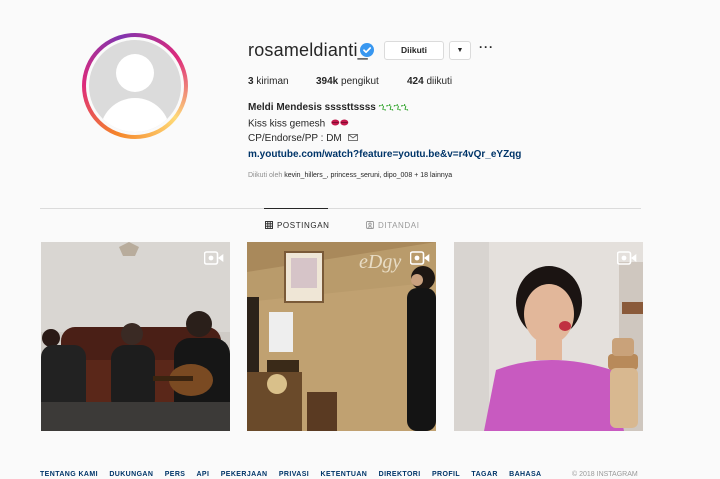 This screenshot has width=720, height=479. What do you see at coordinates (131, 474) in the screenshot?
I see `footer-link-support: DUKUNGAN` at bounding box center [131, 474].